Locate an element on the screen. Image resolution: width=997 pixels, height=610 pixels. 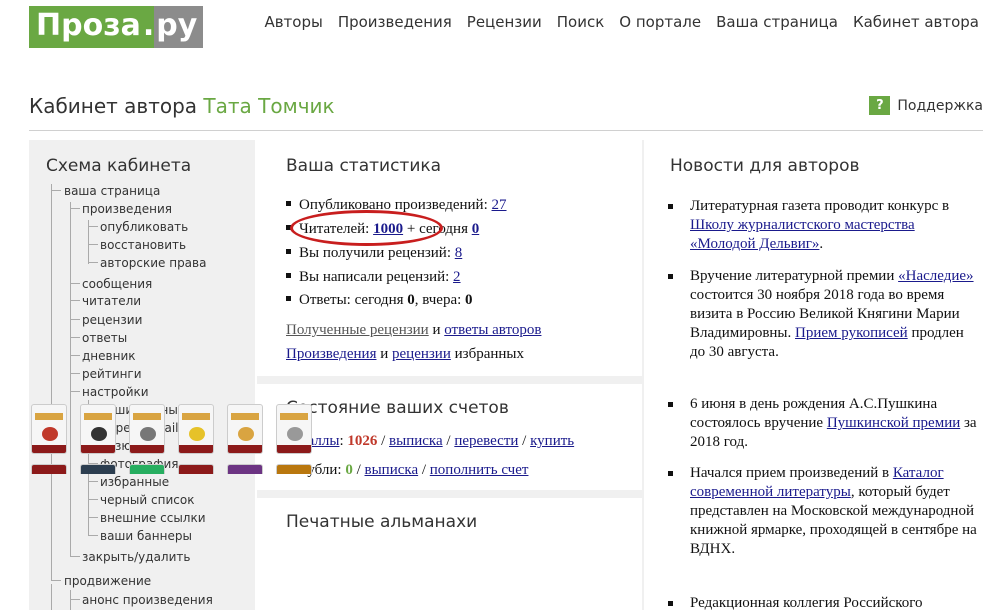
readers-today-link: 0 is located at coordinates (476, 229).